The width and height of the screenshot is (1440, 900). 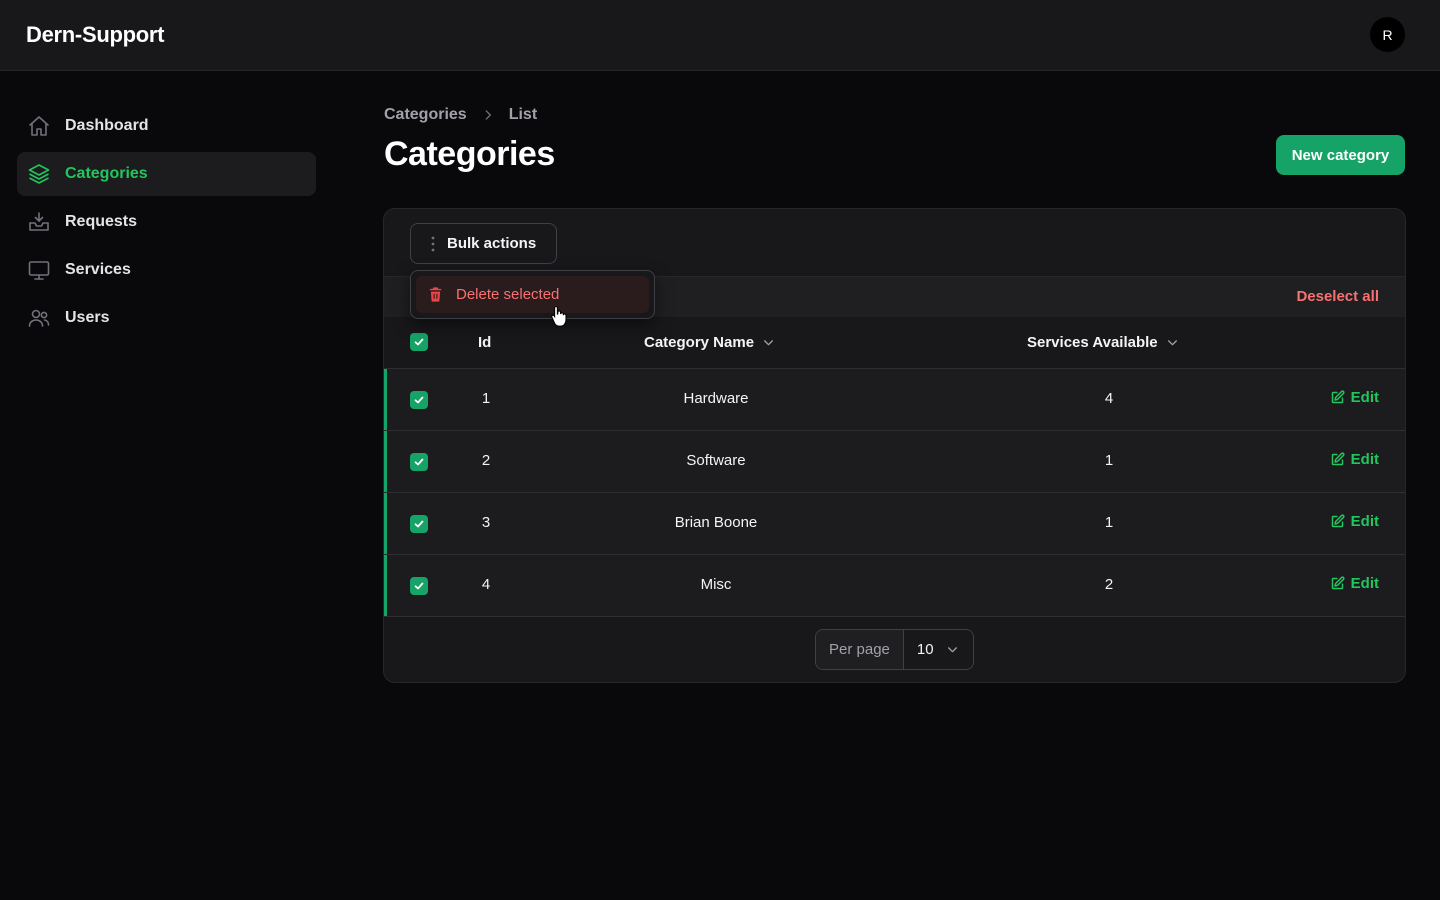 What do you see at coordinates (486, 398) in the screenshot?
I see `cell-id: 1` at bounding box center [486, 398].